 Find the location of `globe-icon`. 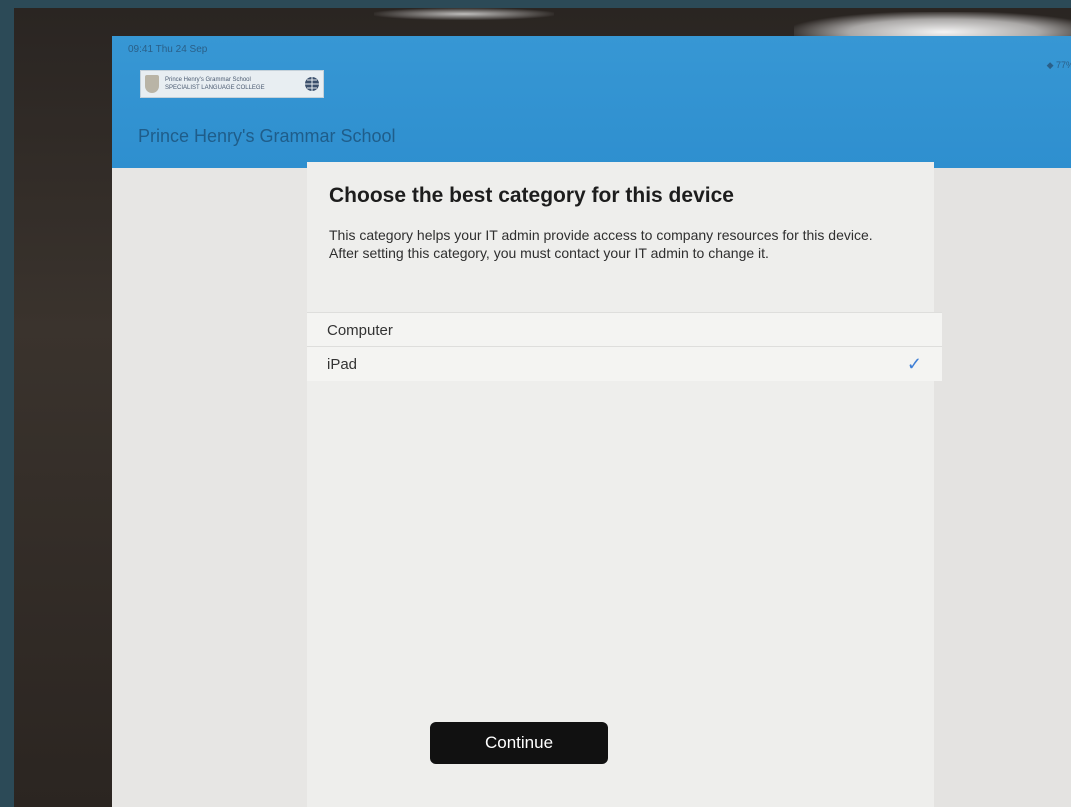

globe-icon is located at coordinates (312, 84).